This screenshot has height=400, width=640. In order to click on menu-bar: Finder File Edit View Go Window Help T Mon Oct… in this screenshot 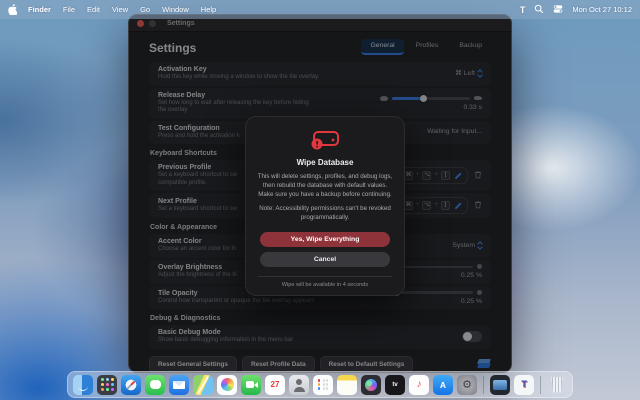, I will do `click(320, 9)`.